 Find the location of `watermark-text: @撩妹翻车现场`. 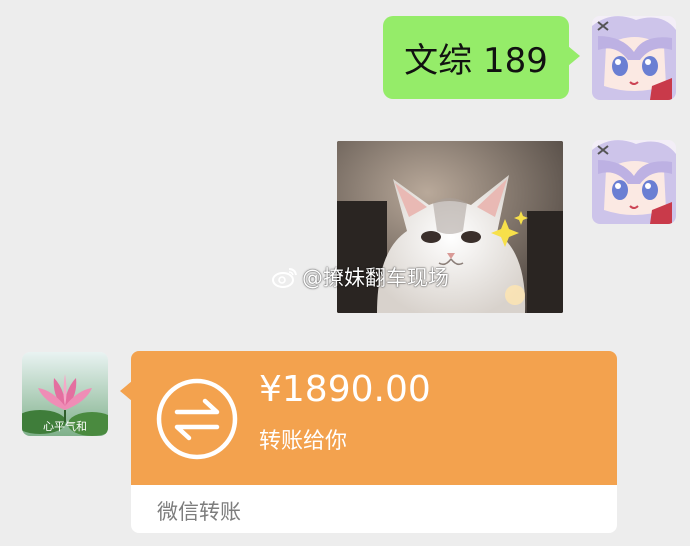

watermark-text: @撩妹翻车现场 is located at coordinates (375, 278).